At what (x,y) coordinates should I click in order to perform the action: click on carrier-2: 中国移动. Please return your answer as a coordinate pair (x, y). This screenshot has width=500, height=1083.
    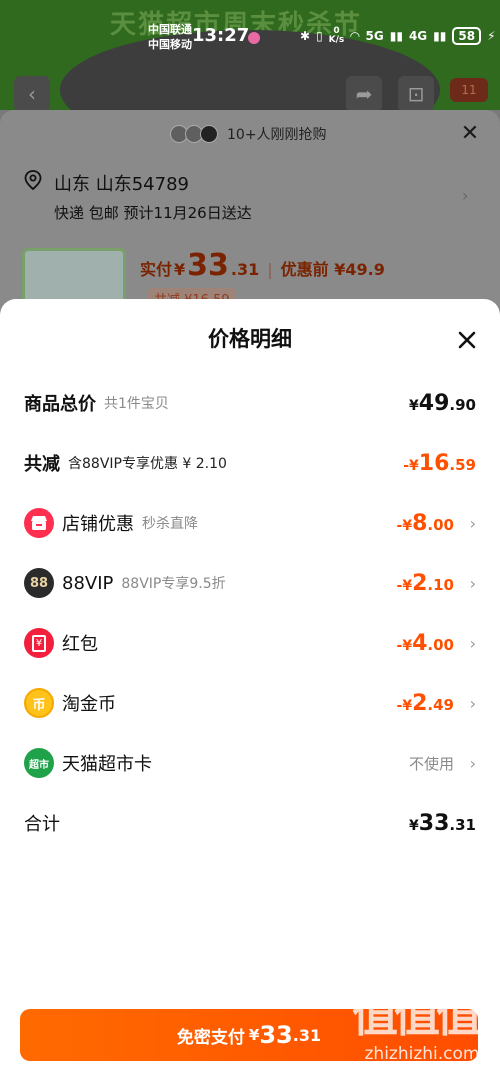
    Looking at the image, I should click on (170, 44).